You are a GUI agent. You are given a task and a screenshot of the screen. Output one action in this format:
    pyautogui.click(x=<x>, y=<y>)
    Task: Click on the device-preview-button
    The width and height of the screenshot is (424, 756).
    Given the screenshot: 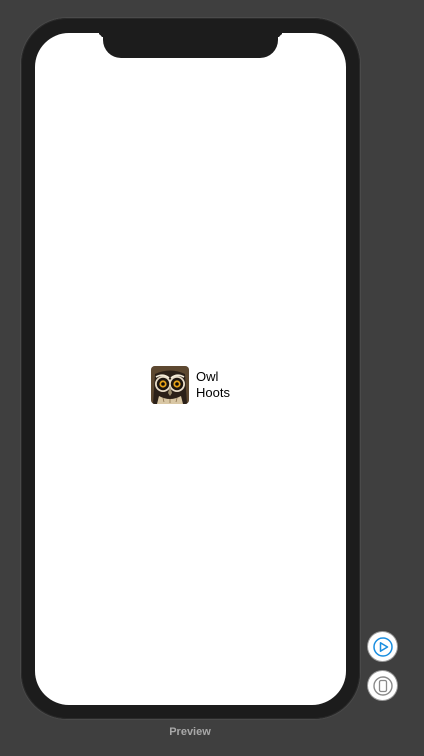 What is the action you would take?
    pyautogui.click(x=382, y=685)
    